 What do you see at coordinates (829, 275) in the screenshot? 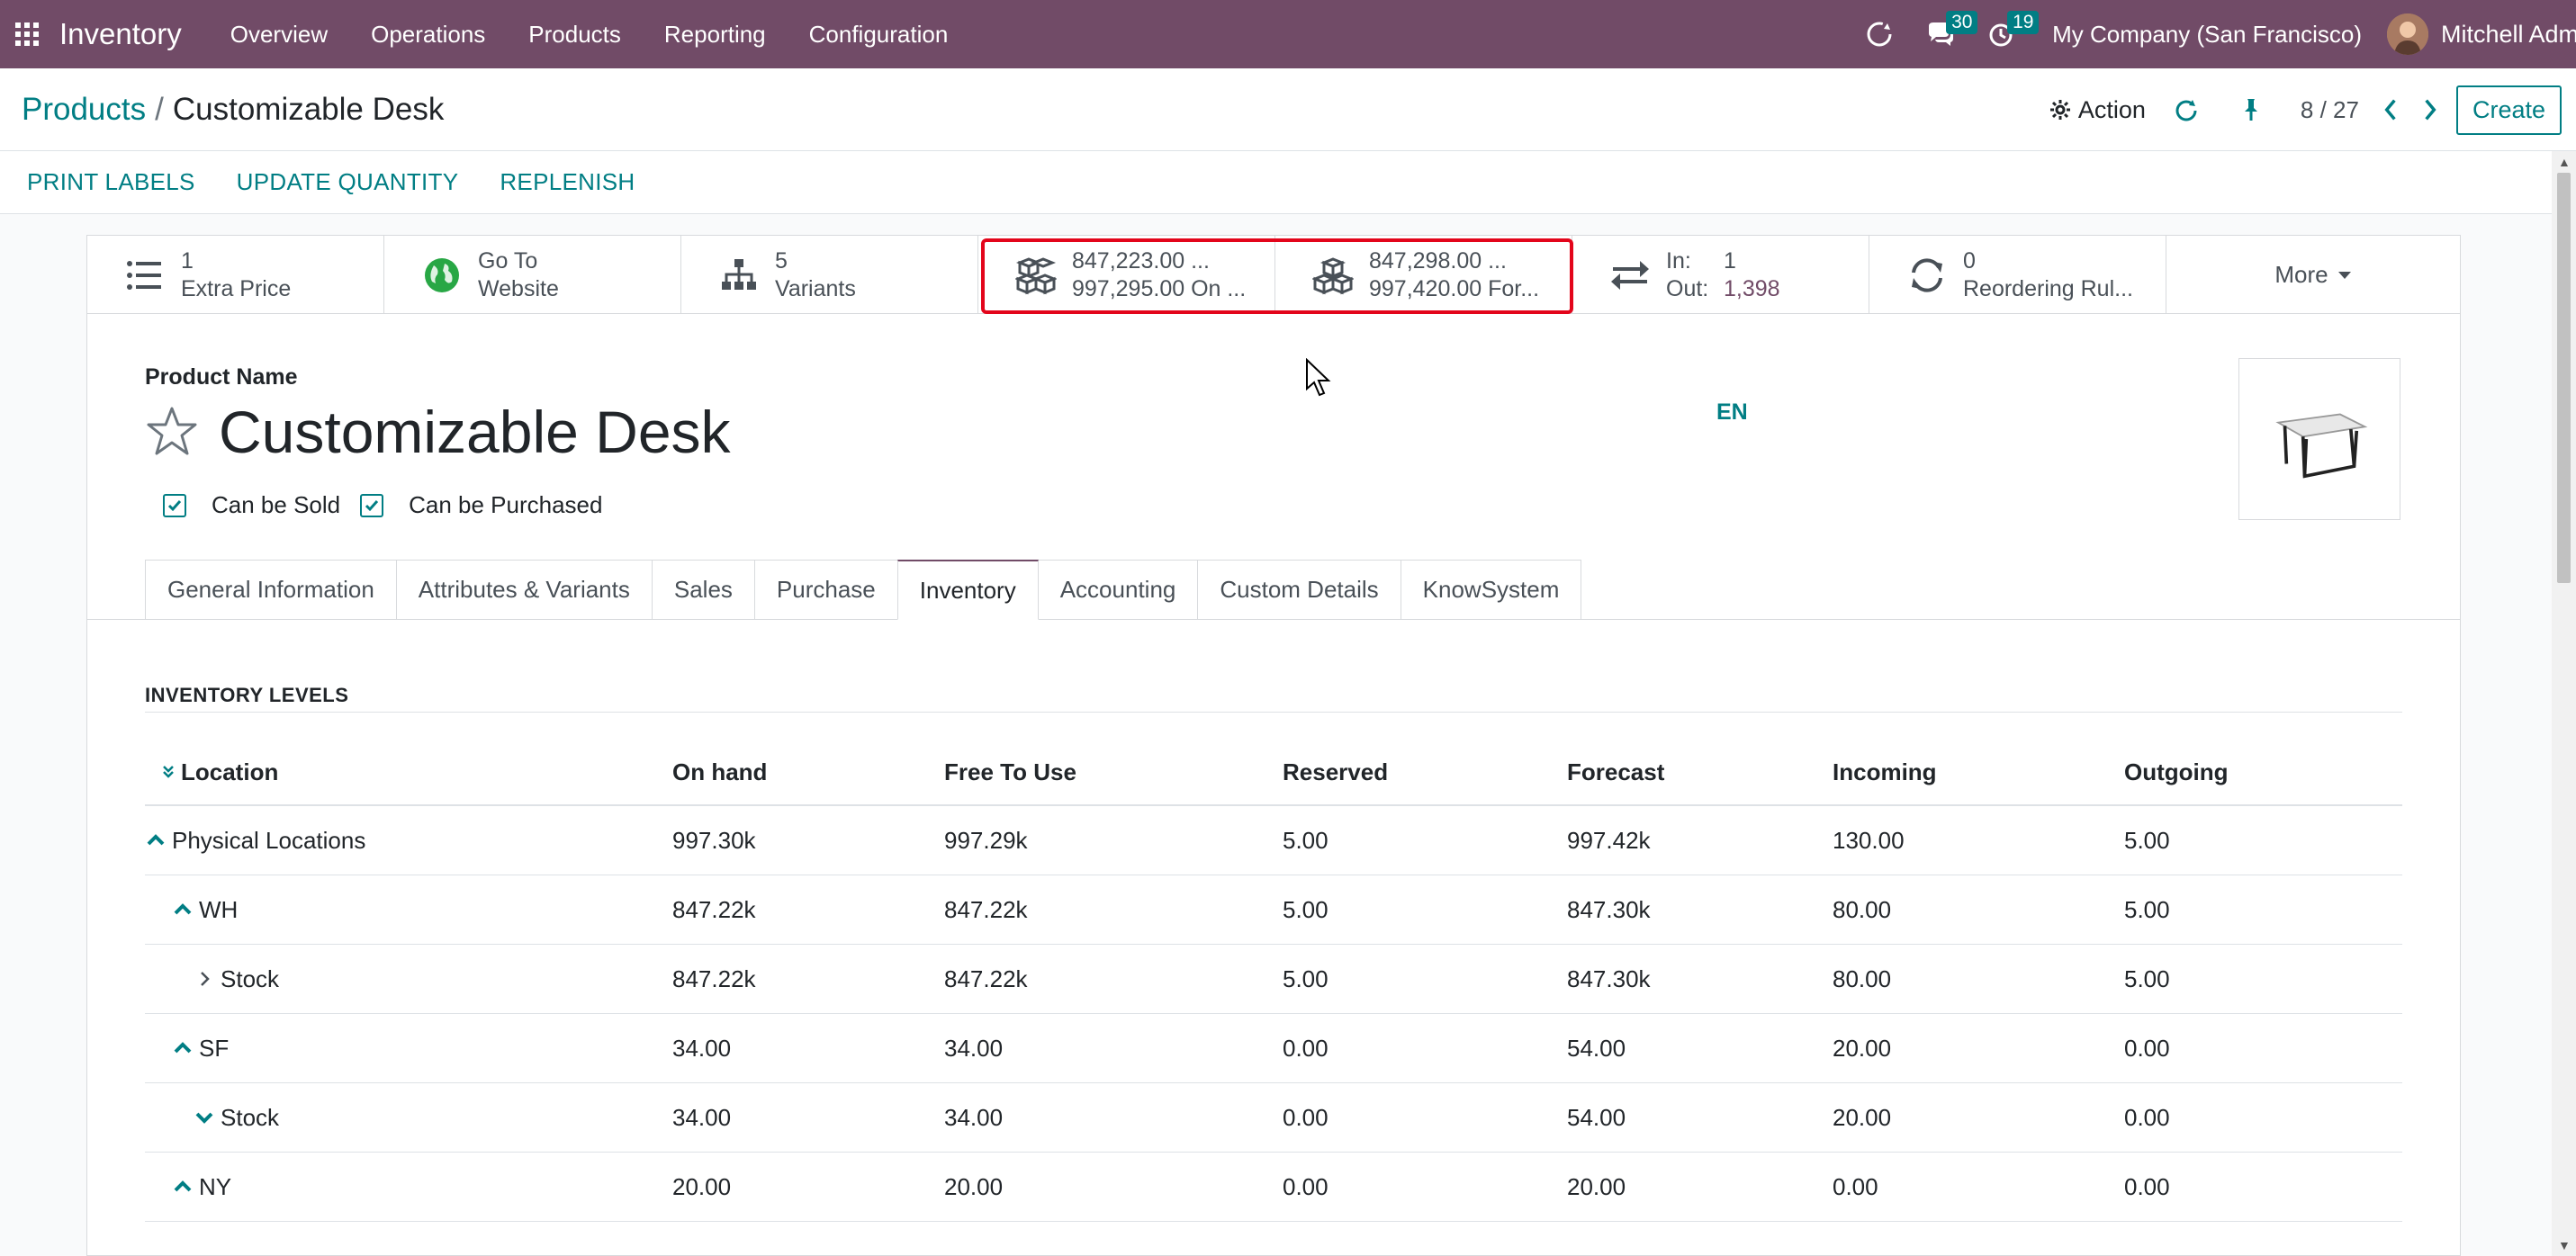
I see `variants-button: 5 Variants` at bounding box center [829, 275].